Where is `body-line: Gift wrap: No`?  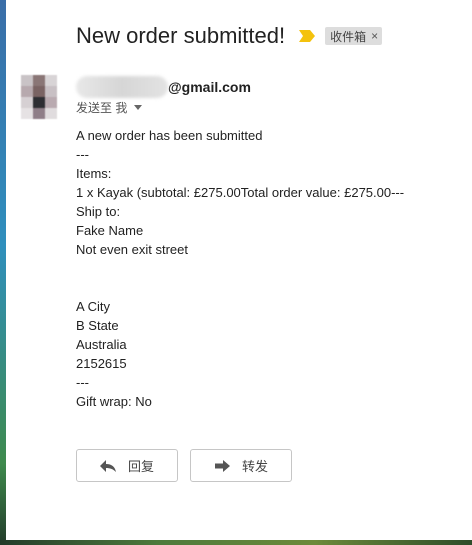
body-line: Gift wrap: No is located at coordinates (114, 401).